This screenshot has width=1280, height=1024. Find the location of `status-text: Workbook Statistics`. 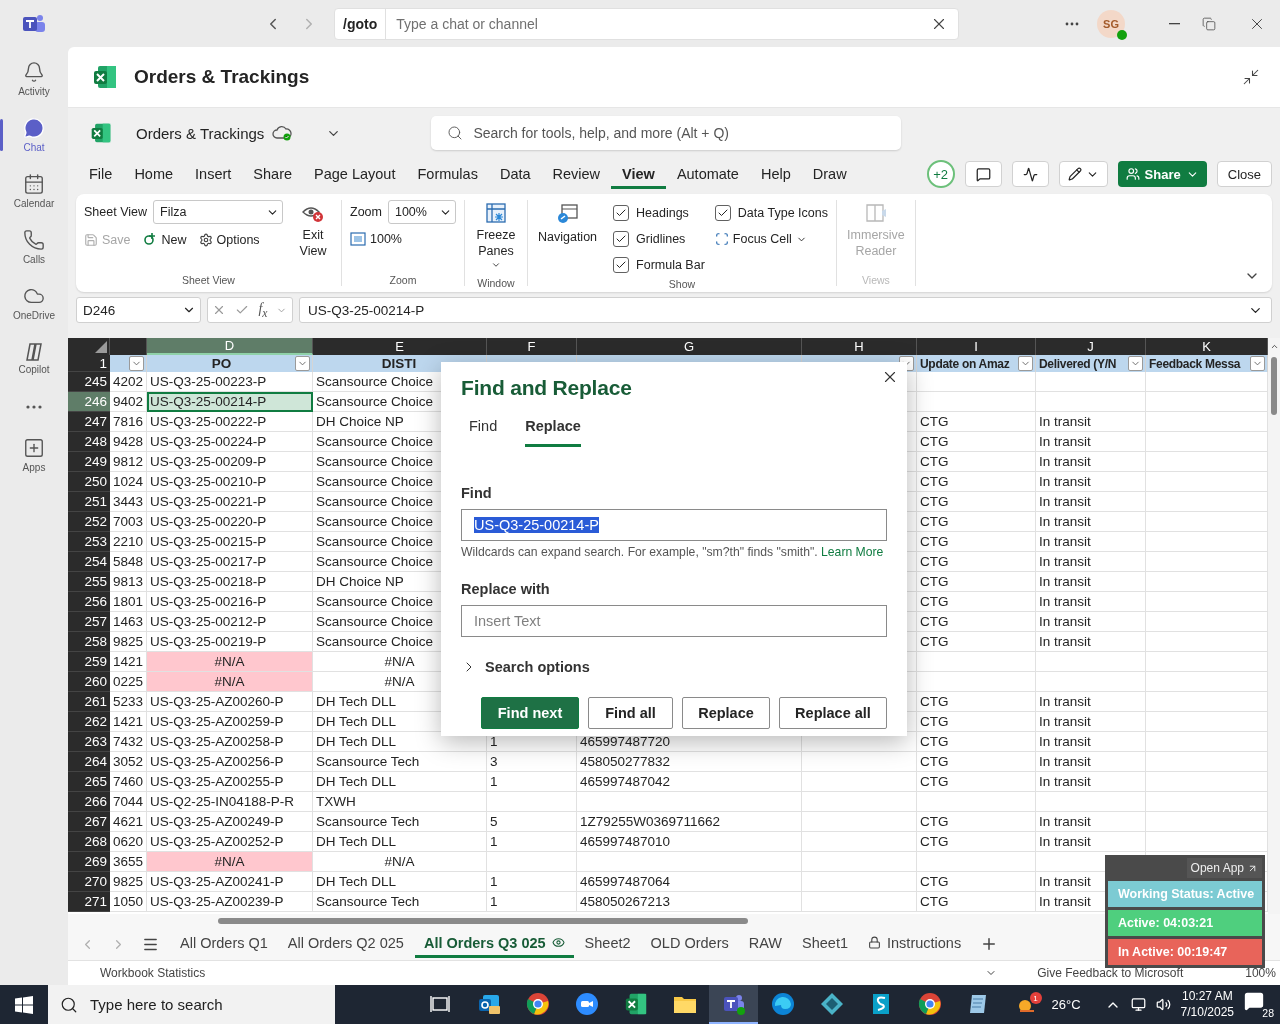

status-text: Workbook Statistics is located at coordinates (153, 973).